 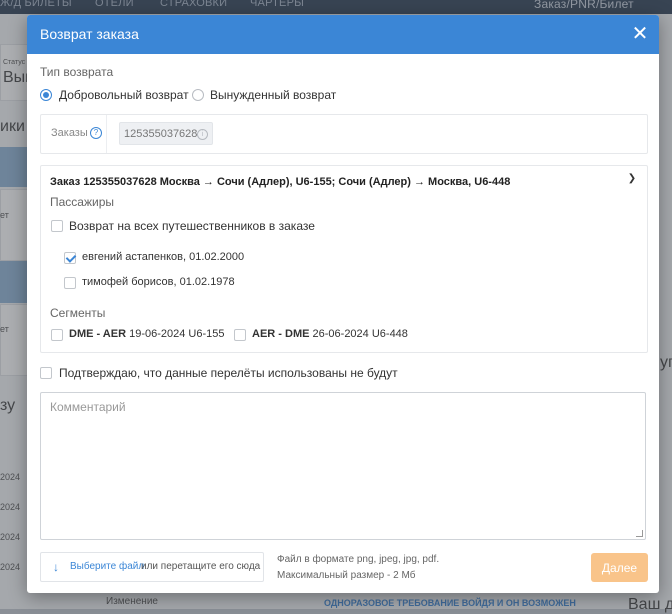 What do you see at coordinates (98, 334) in the screenshot?
I see `segment-route-1: DME - AER` at bounding box center [98, 334].